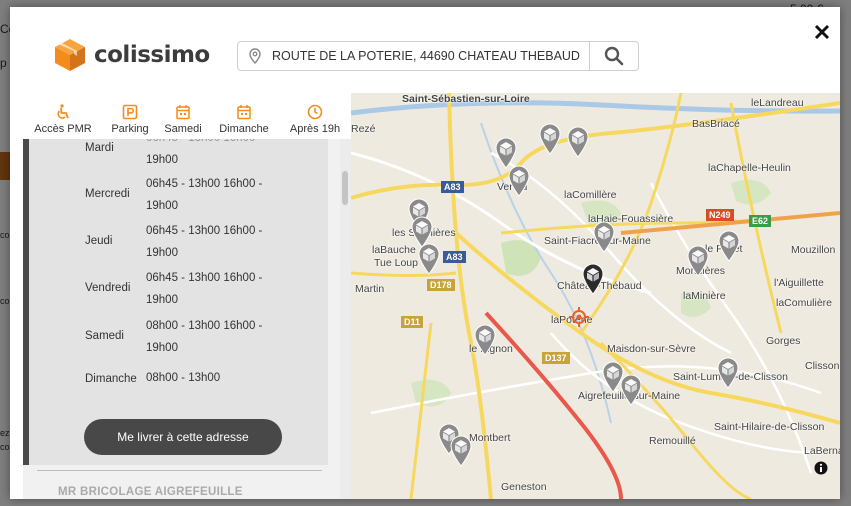 This screenshot has height=506, width=851. I want to click on schedule-day: Vendredi, so click(108, 288).